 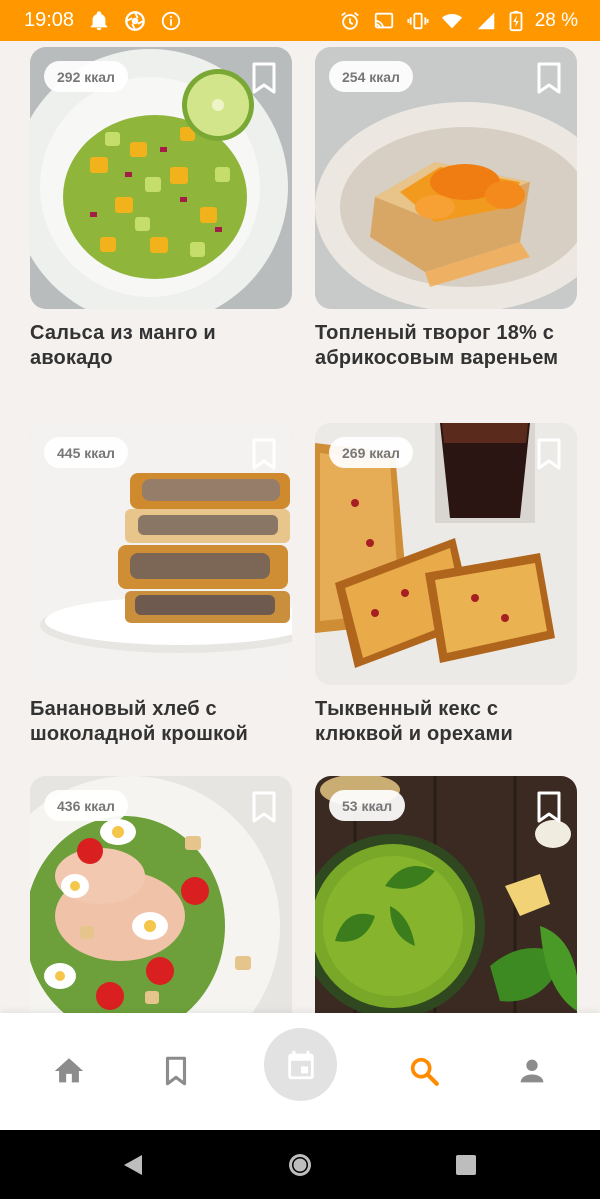 I want to click on info-icon, so click(x=171, y=21).